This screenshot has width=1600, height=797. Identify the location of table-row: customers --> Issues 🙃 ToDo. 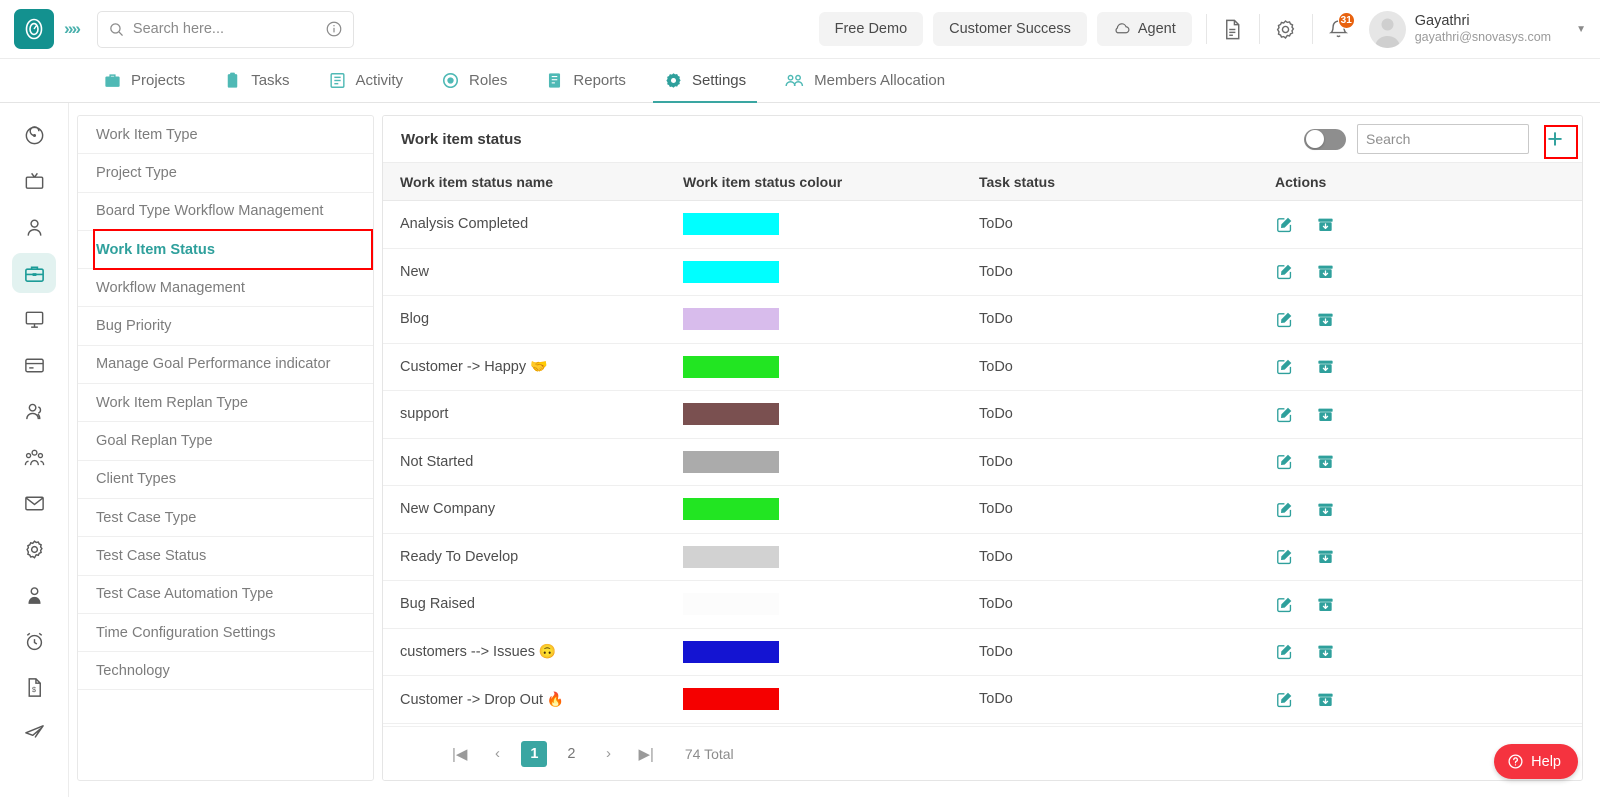
(982, 652).